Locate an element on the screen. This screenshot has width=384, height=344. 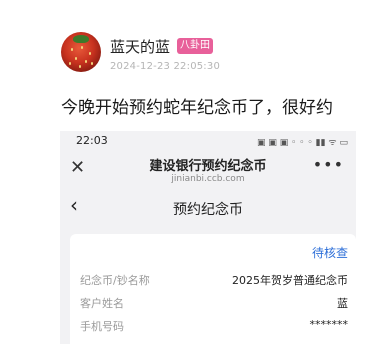
status-icons: ▣ ▣ ▣ ◦ ◦ ◦ ▮▮ ᯤ ▭ is located at coordinates (302, 143).